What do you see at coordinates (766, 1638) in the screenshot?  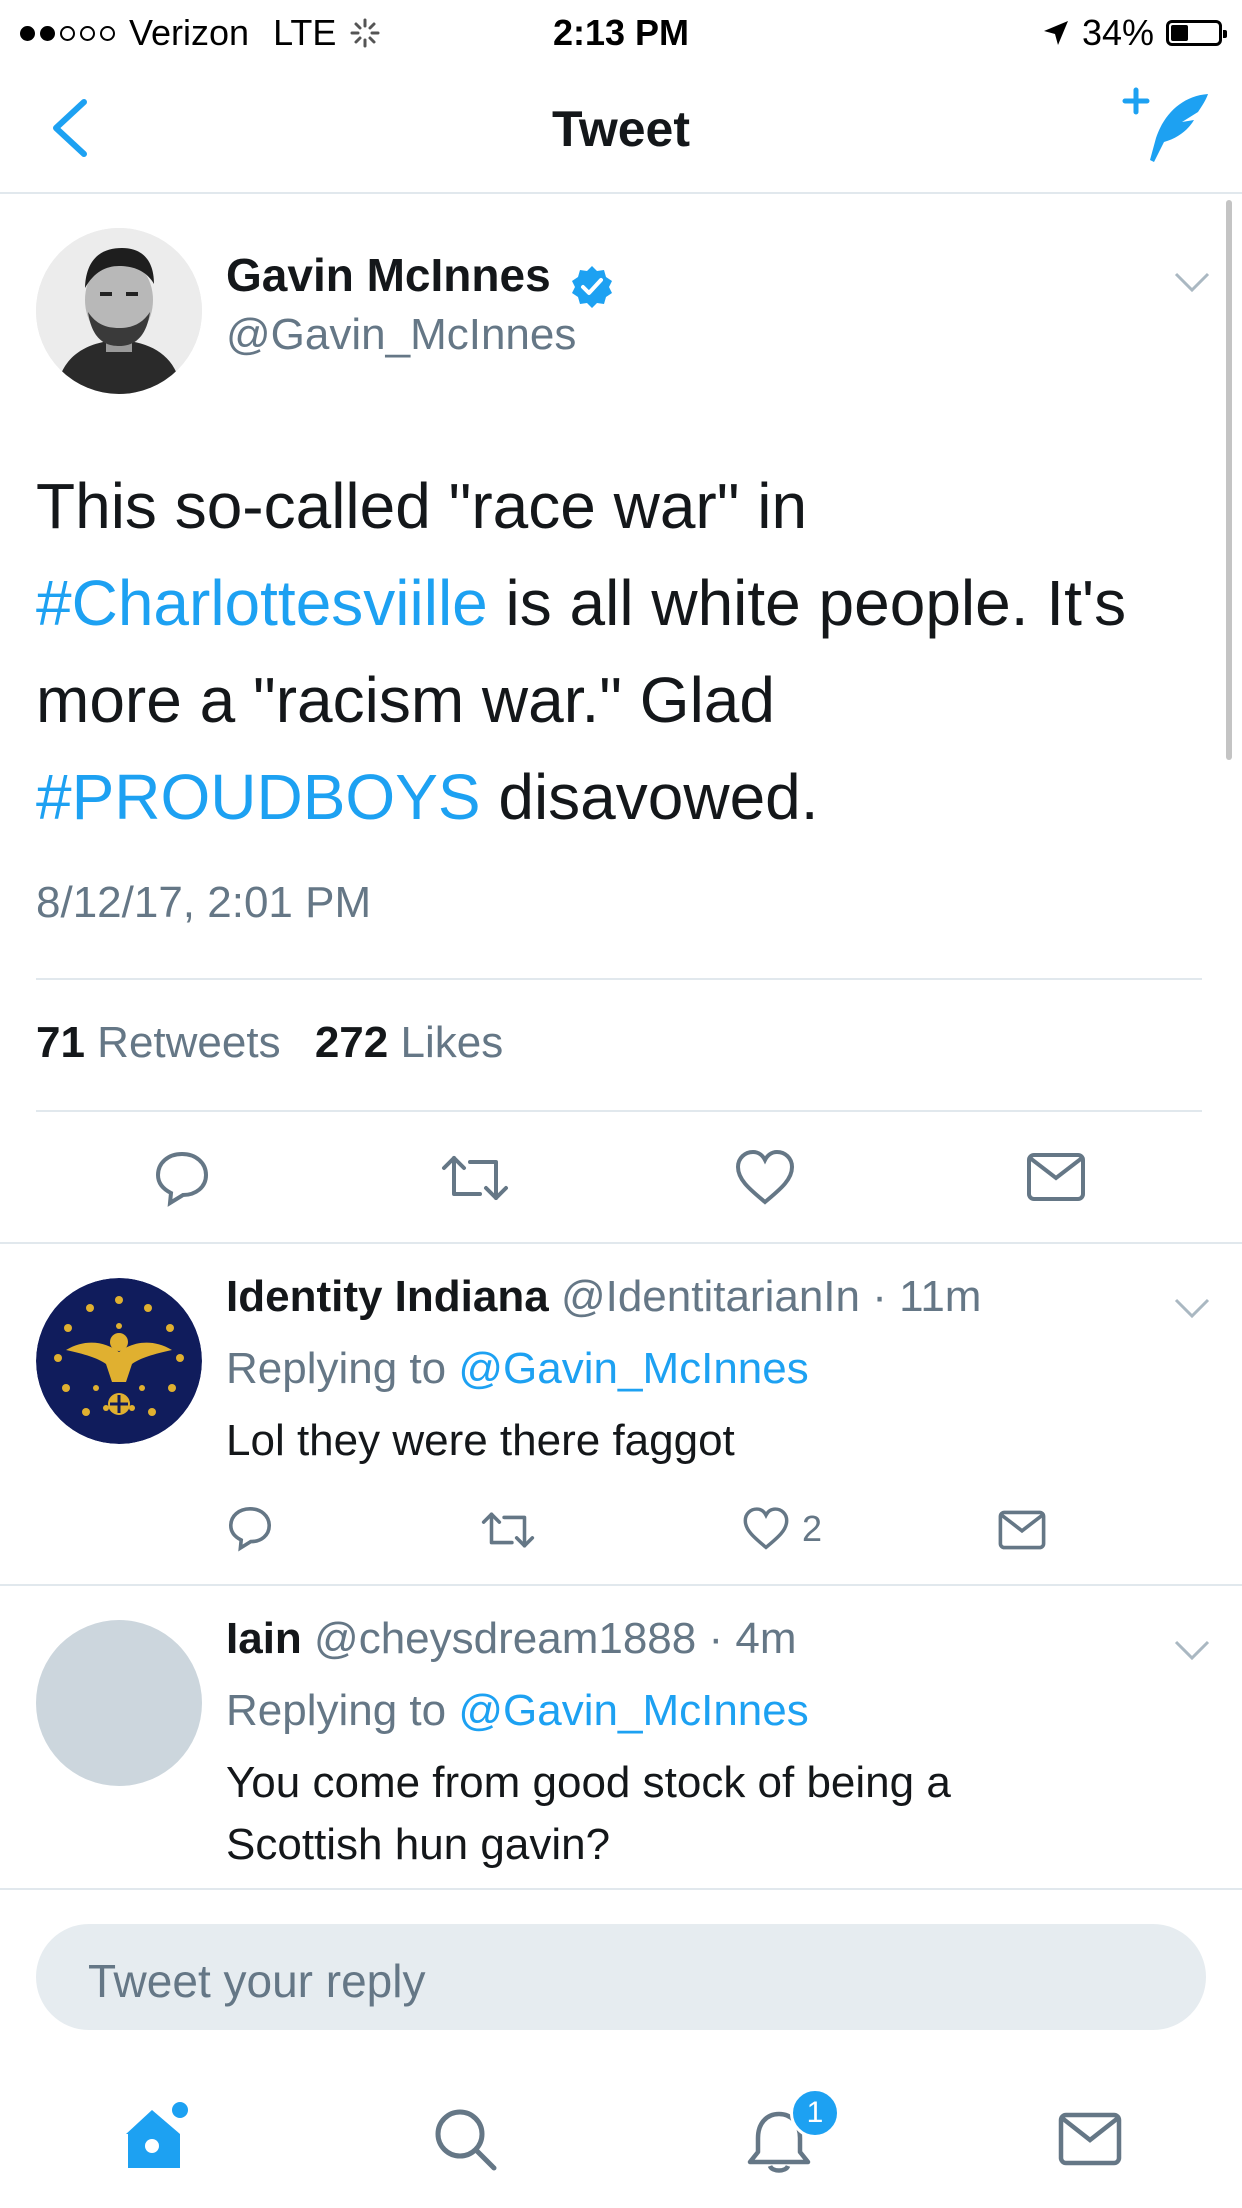 I see `reply-time: 4m` at bounding box center [766, 1638].